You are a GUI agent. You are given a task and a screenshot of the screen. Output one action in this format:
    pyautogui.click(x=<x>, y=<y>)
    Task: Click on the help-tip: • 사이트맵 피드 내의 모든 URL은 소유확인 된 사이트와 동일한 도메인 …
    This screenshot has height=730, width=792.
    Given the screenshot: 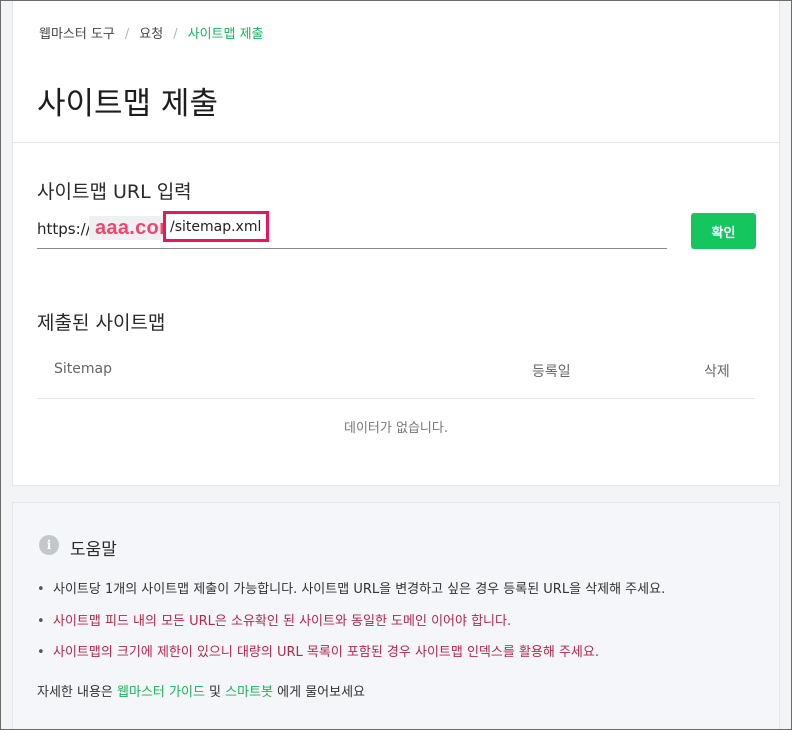 What is the action you would take?
    pyautogui.click(x=274, y=621)
    